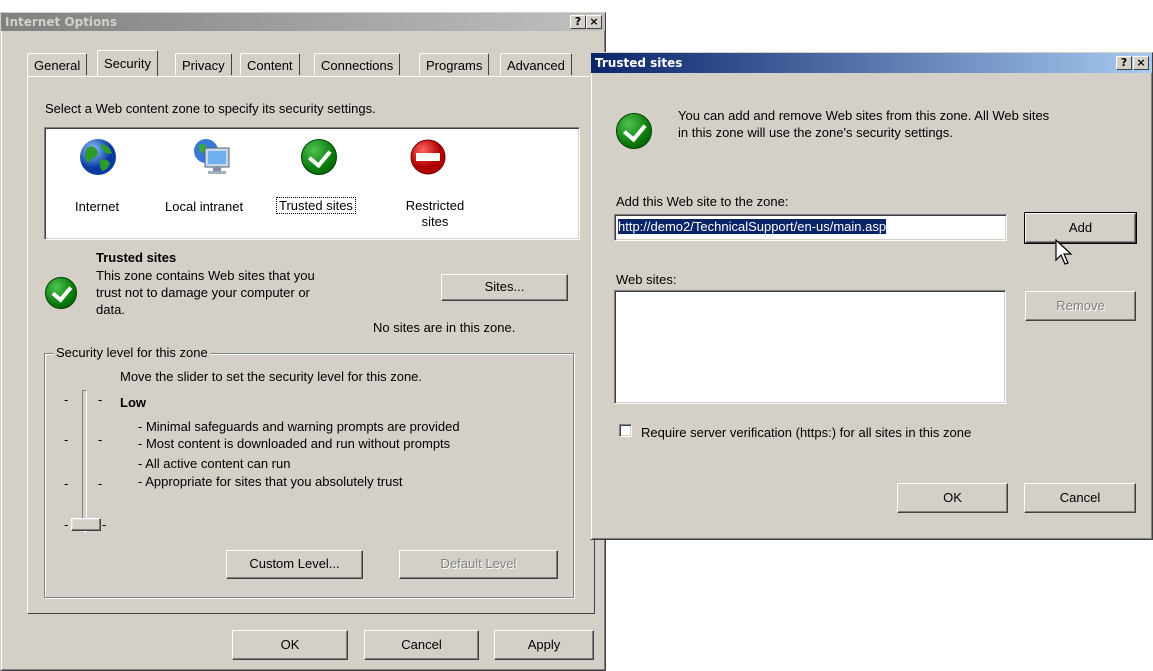 This screenshot has width=1153, height=671. I want to click on dialog-close-button: ×, so click(1141, 63).